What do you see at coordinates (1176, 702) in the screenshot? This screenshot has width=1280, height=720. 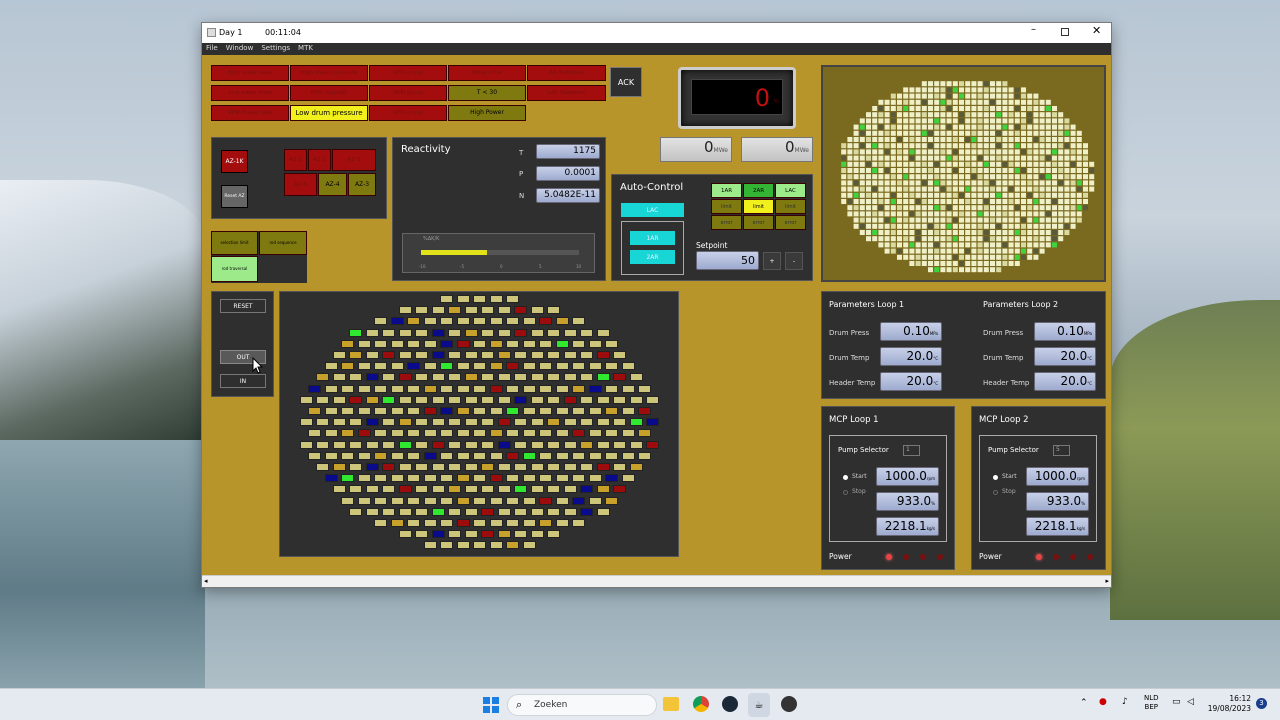 I see `network-icon: ▭` at bounding box center [1176, 702].